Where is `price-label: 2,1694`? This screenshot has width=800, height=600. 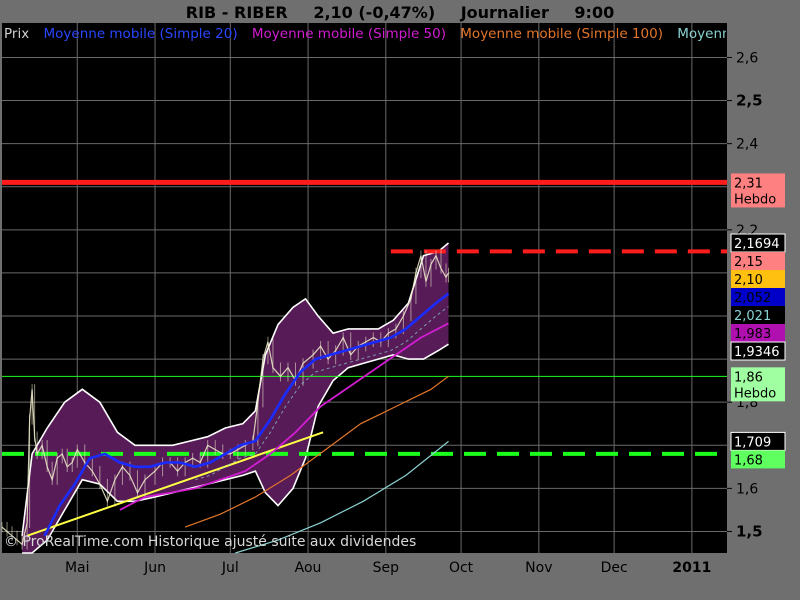 price-label: 2,1694 is located at coordinates (758, 243).